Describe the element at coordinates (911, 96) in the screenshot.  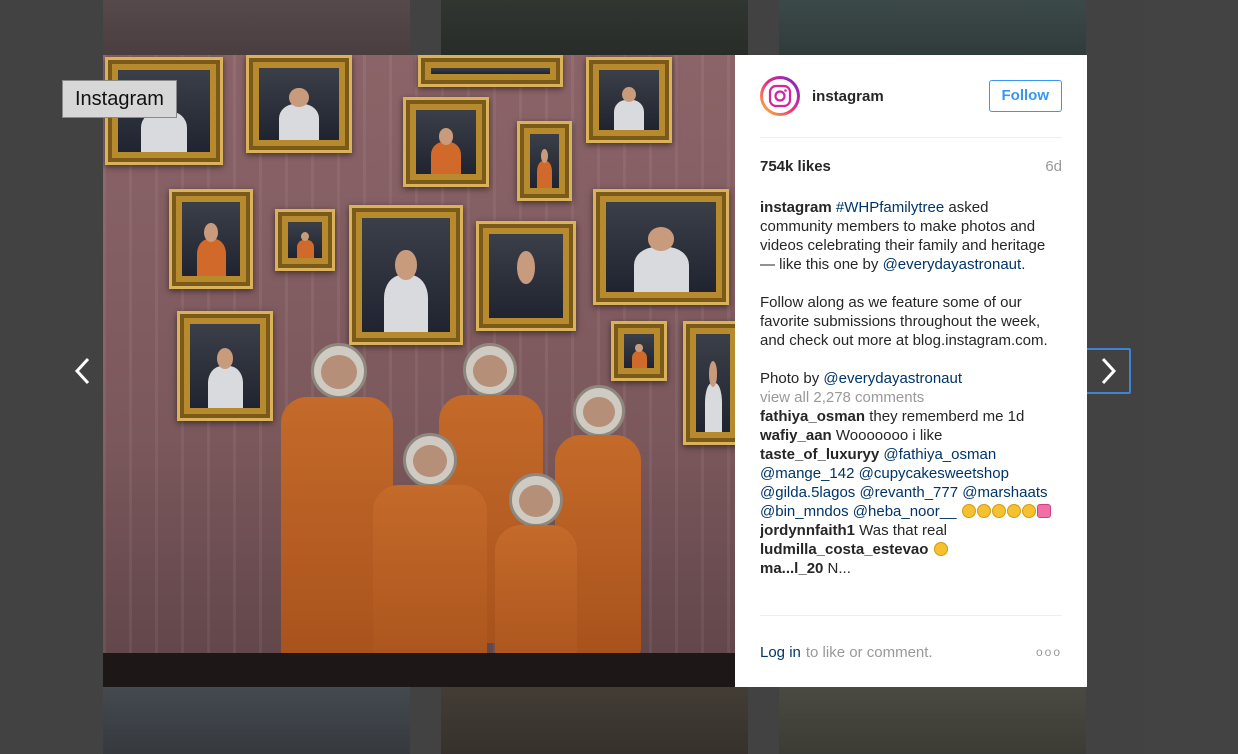
I see `post-header: instagram Follow` at that location.